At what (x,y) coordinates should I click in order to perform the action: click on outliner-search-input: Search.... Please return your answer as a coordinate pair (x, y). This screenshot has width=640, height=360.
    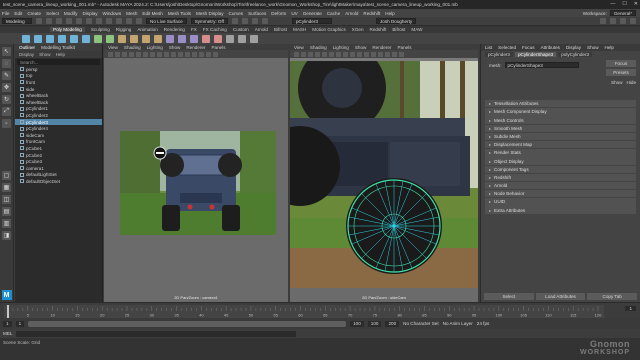
    Looking at the image, I should click on (58, 62).